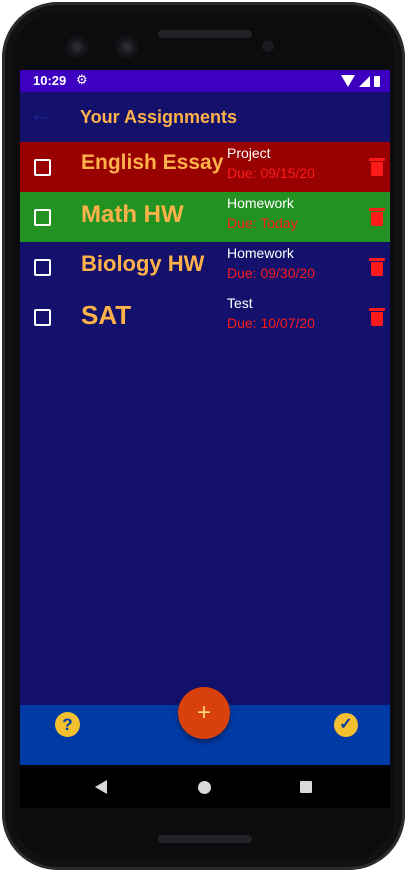 This screenshot has width=409, height=874. What do you see at coordinates (249, 153) in the screenshot?
I see `assignment-type: Project` at bounding box center [249, 153].